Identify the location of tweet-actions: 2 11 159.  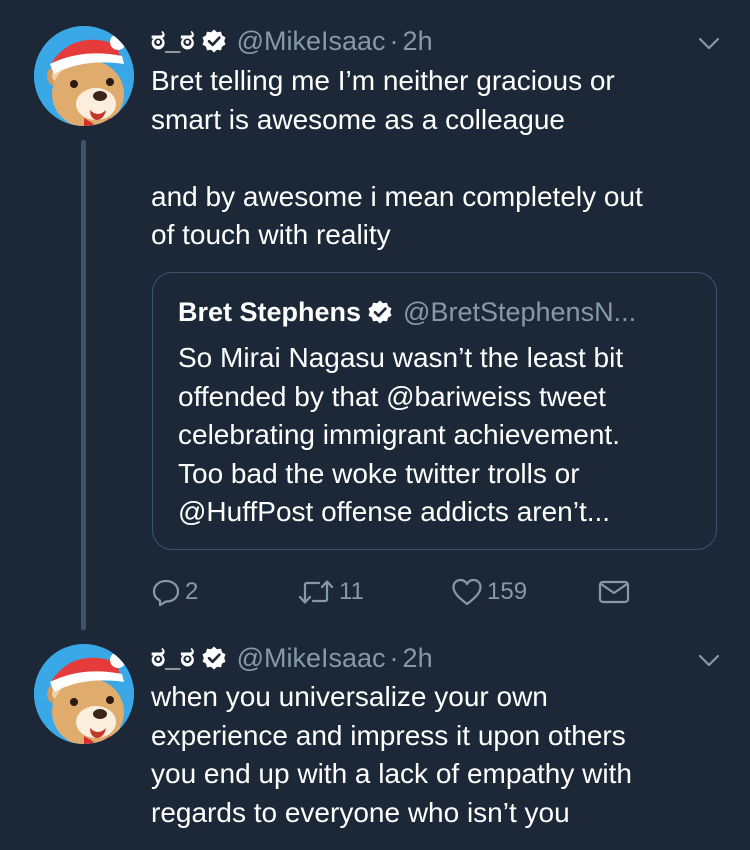
(401, 592).